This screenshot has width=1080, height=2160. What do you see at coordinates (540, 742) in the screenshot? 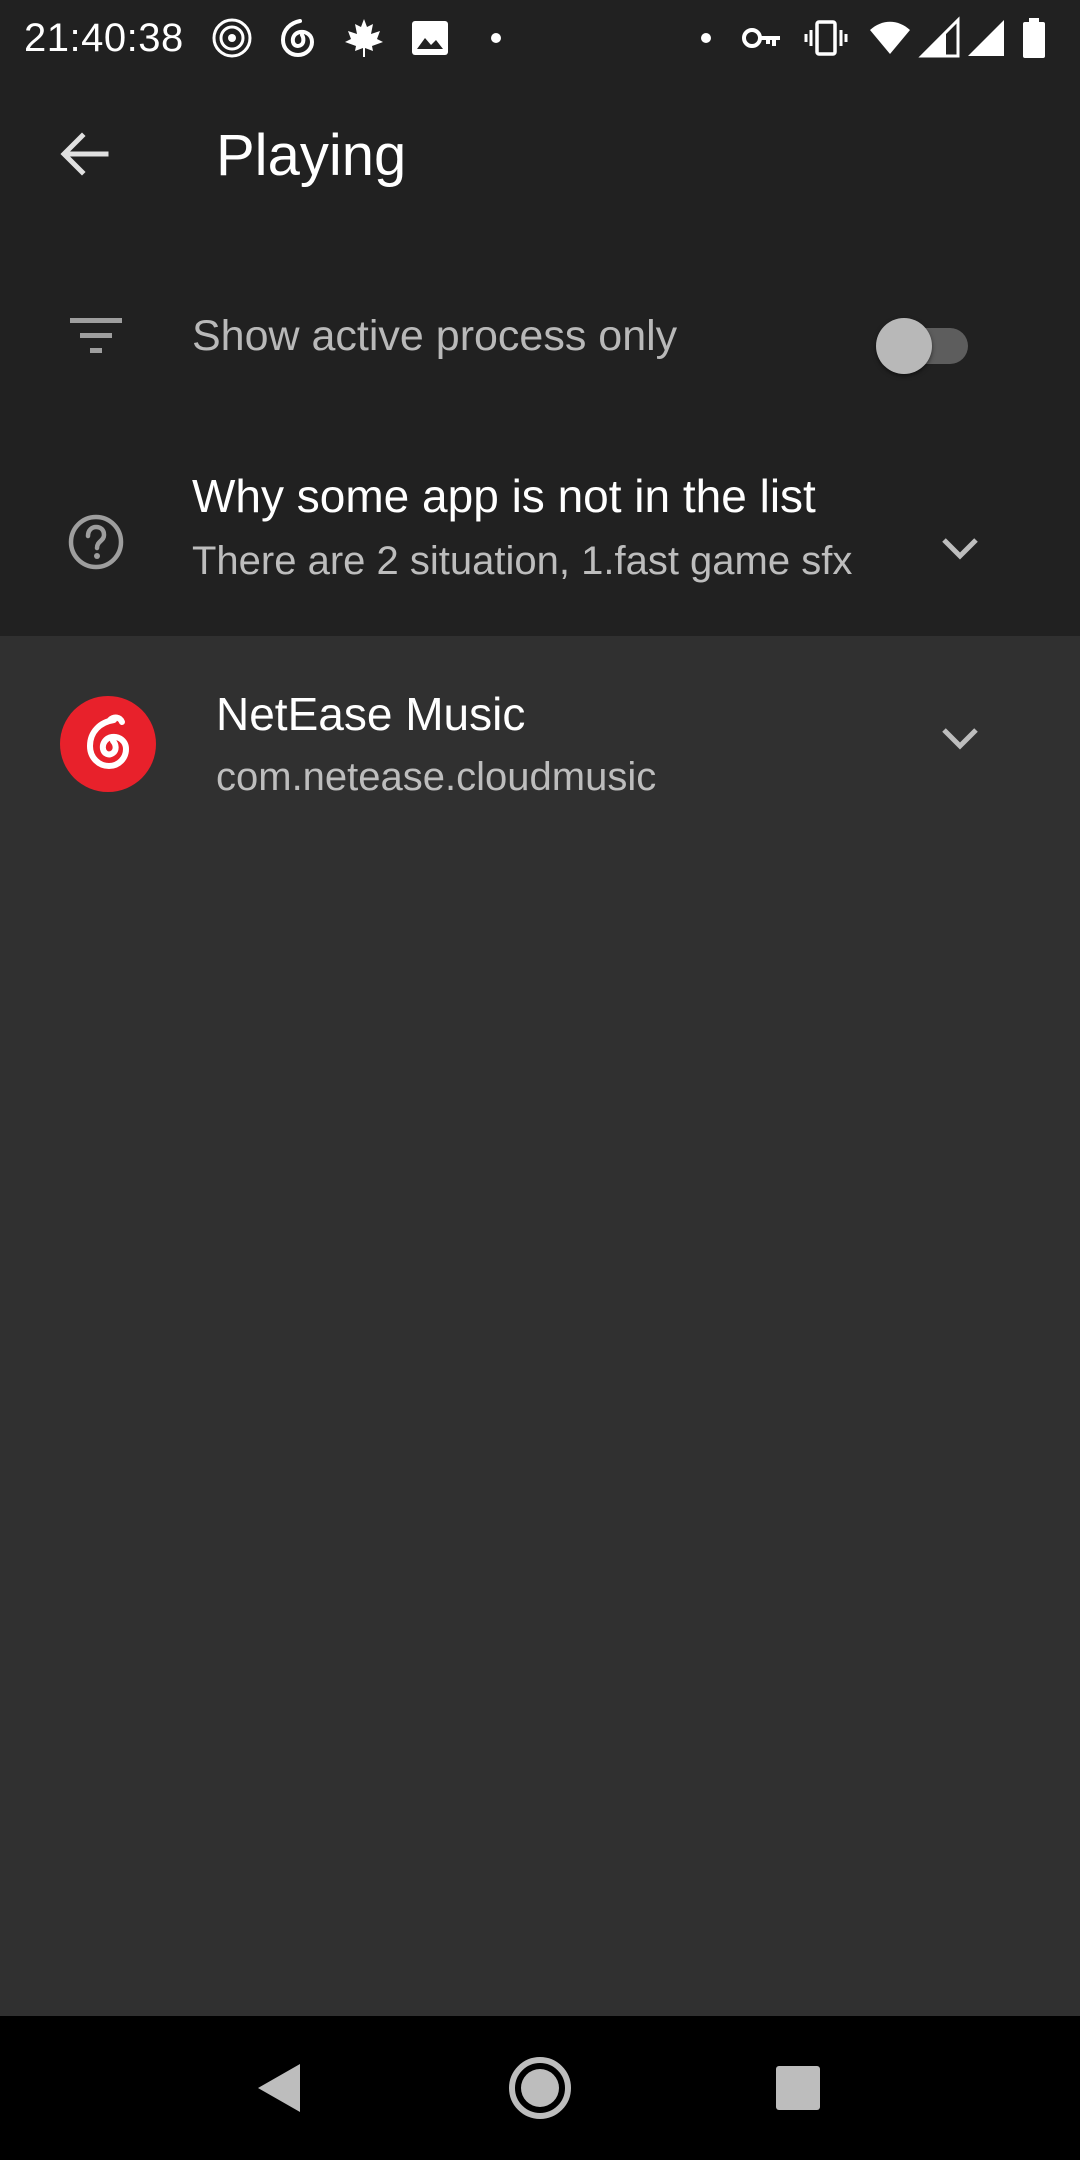
I see `list-item: NetEase Music com.netease.cloudmusic` at bounding box center [540, 742].